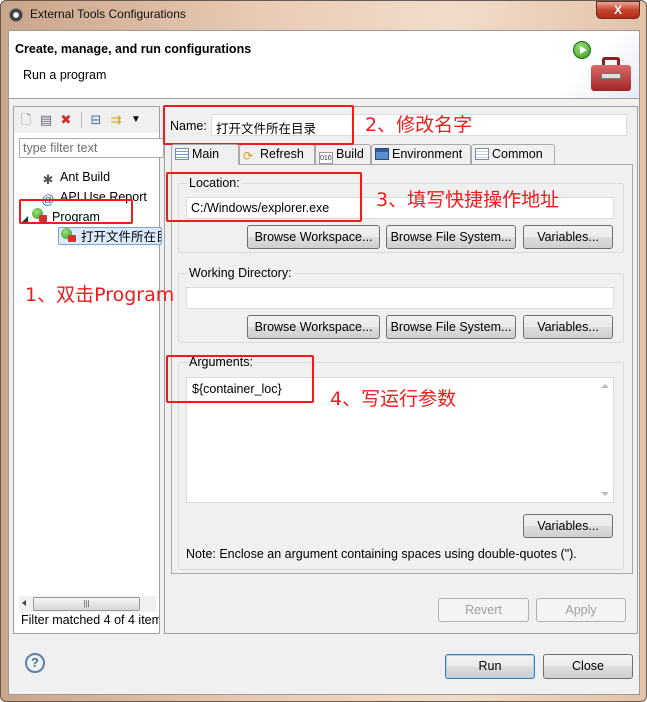  Describe the element at coordinates (588, 666) in the screenshot. I see `close-button: Close` at that location.